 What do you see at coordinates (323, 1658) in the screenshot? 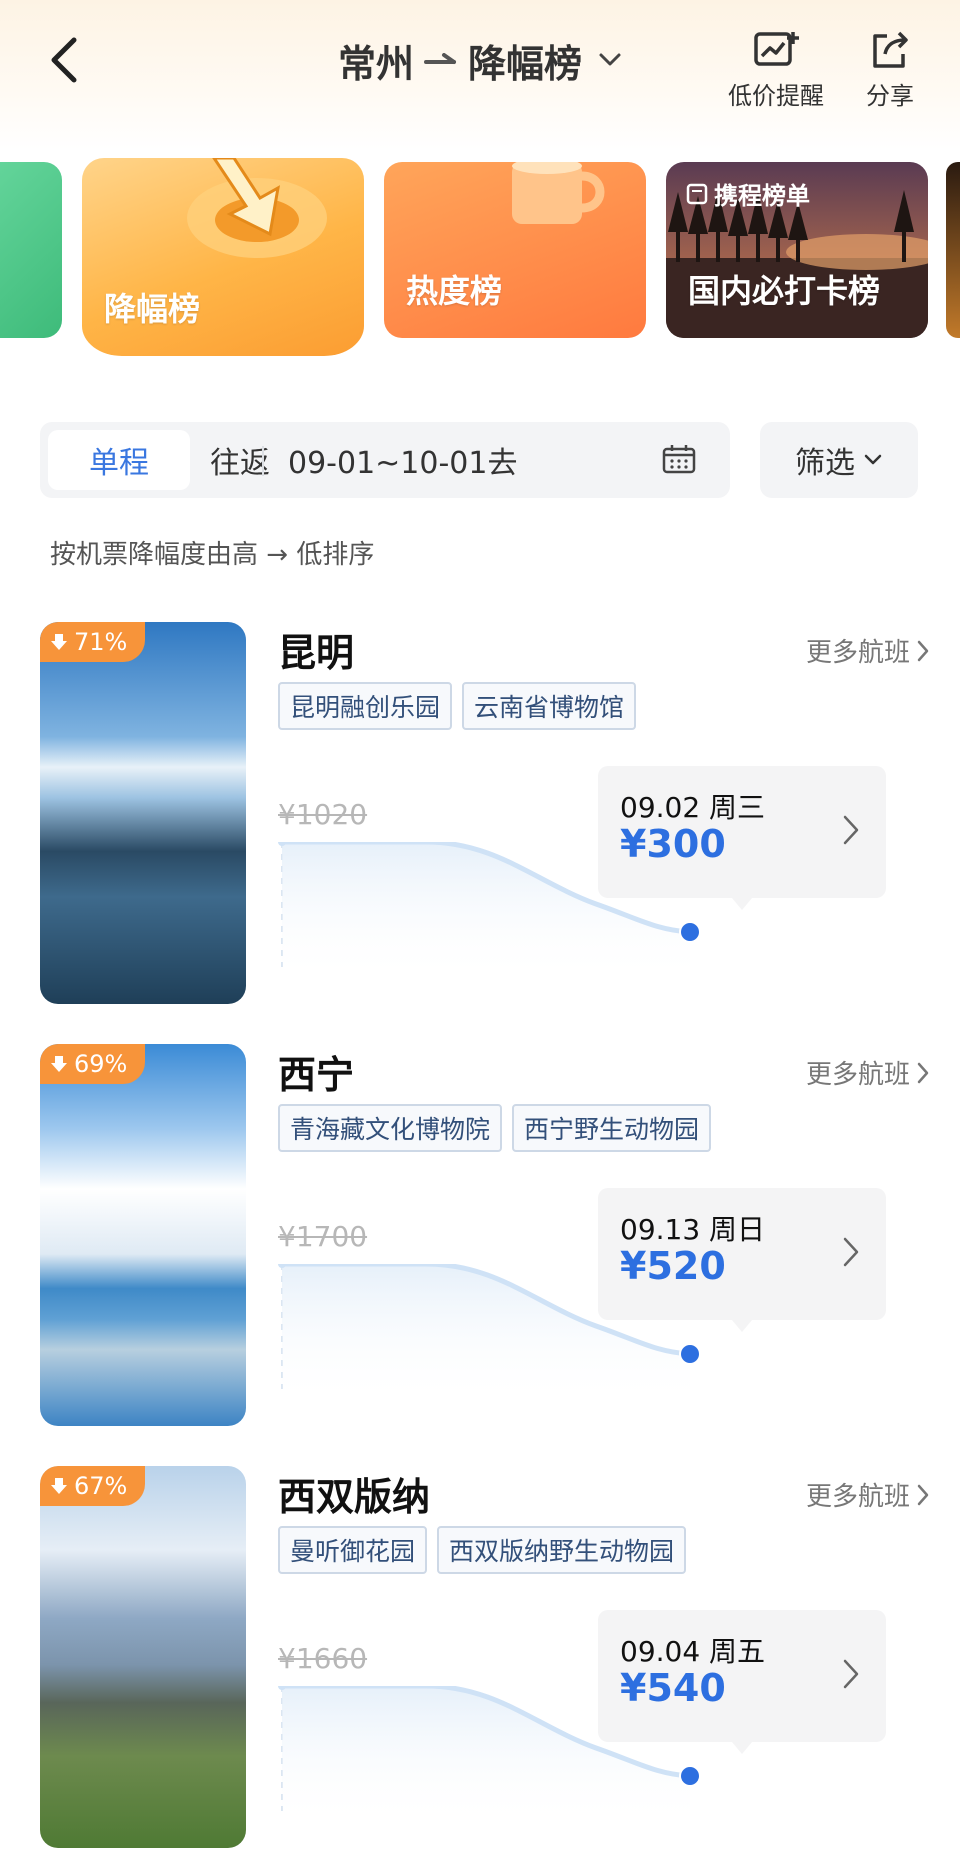
I see `original-price: ¥1660` at bounding box center [323, 1658].